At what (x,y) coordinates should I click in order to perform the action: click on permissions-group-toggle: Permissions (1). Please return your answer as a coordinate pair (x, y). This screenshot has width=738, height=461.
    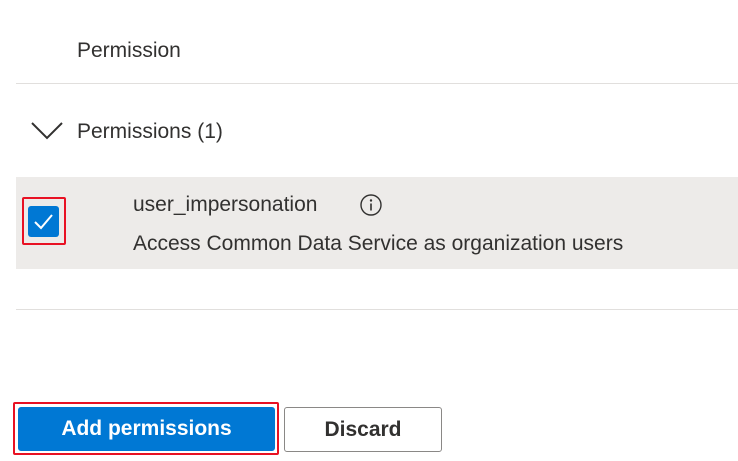
    Looking at the image, I should click on (366, 131).